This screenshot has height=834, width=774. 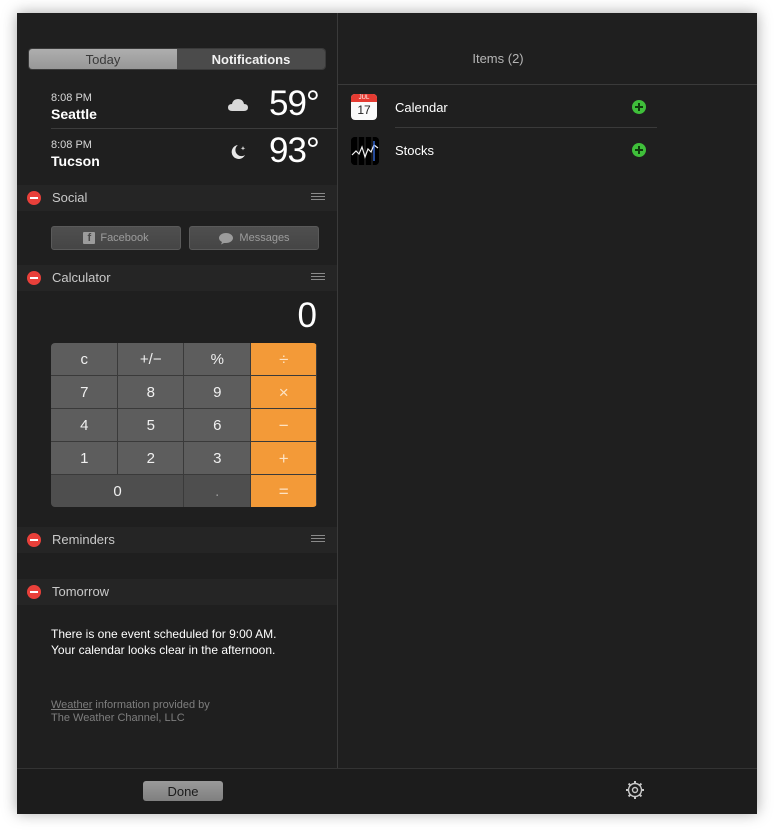 What do you see at coordinates (177, 106) in the screenshot?
I see `weather-row-seattle: 8:08 PM Seattle 59°` at bounding box center [177, 106].